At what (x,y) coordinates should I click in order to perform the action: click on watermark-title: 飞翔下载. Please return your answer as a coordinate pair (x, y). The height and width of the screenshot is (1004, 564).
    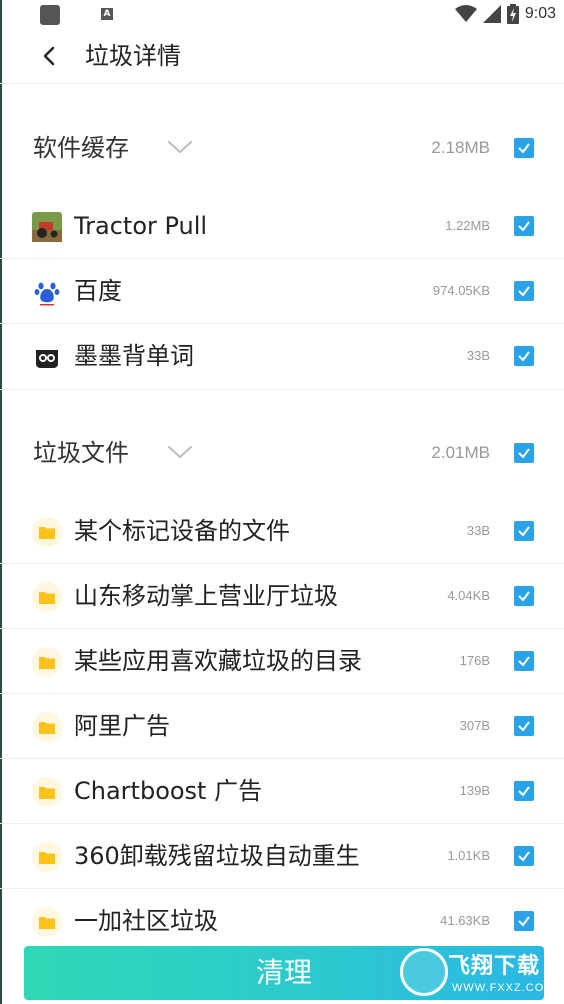
    Looking at the image, I should click on (494, 966).